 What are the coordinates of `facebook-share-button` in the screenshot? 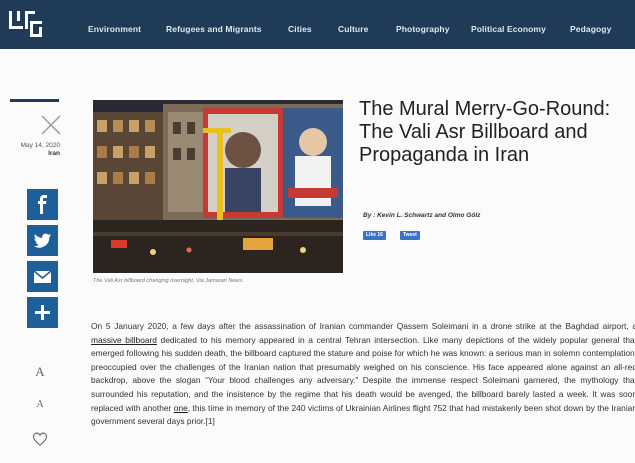 It's located at (42, 204).